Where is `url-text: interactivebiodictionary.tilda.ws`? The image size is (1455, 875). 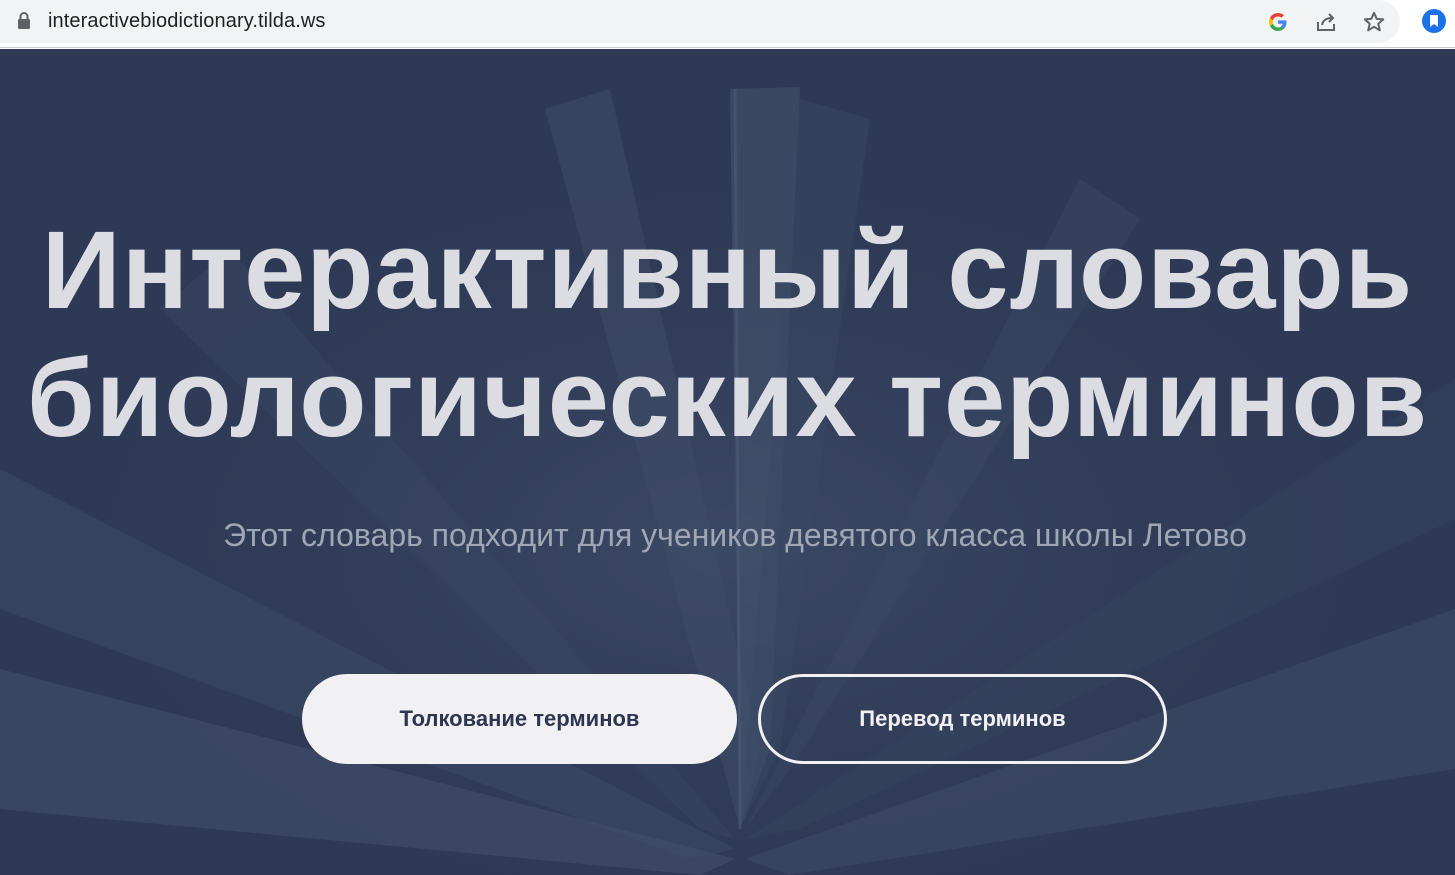
url-text: interactivebiodictionary.tilda.ws is located at coordinates (187, 21).